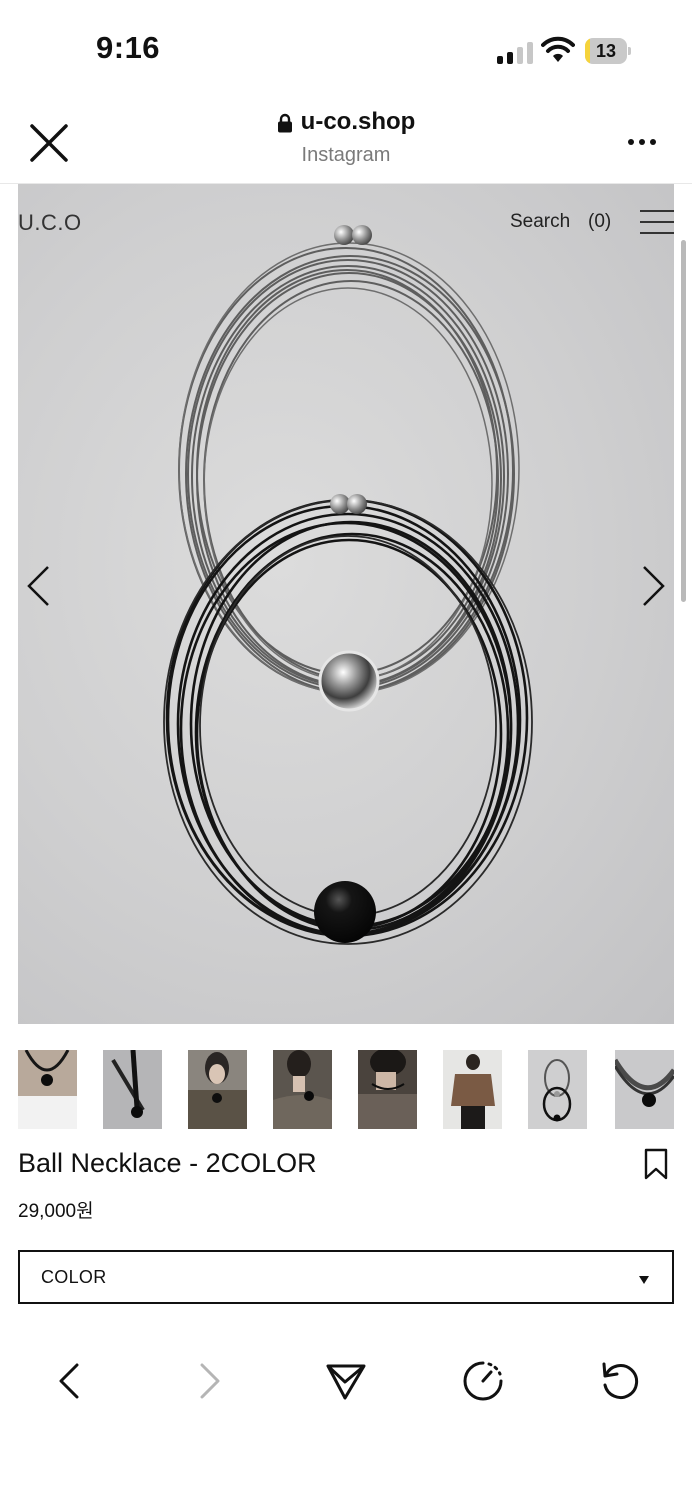 The image size is (692, 1500). Describe the element at coordinates (346, 155) in the screenshot. I see `source-app-label: Instagram` at that location.